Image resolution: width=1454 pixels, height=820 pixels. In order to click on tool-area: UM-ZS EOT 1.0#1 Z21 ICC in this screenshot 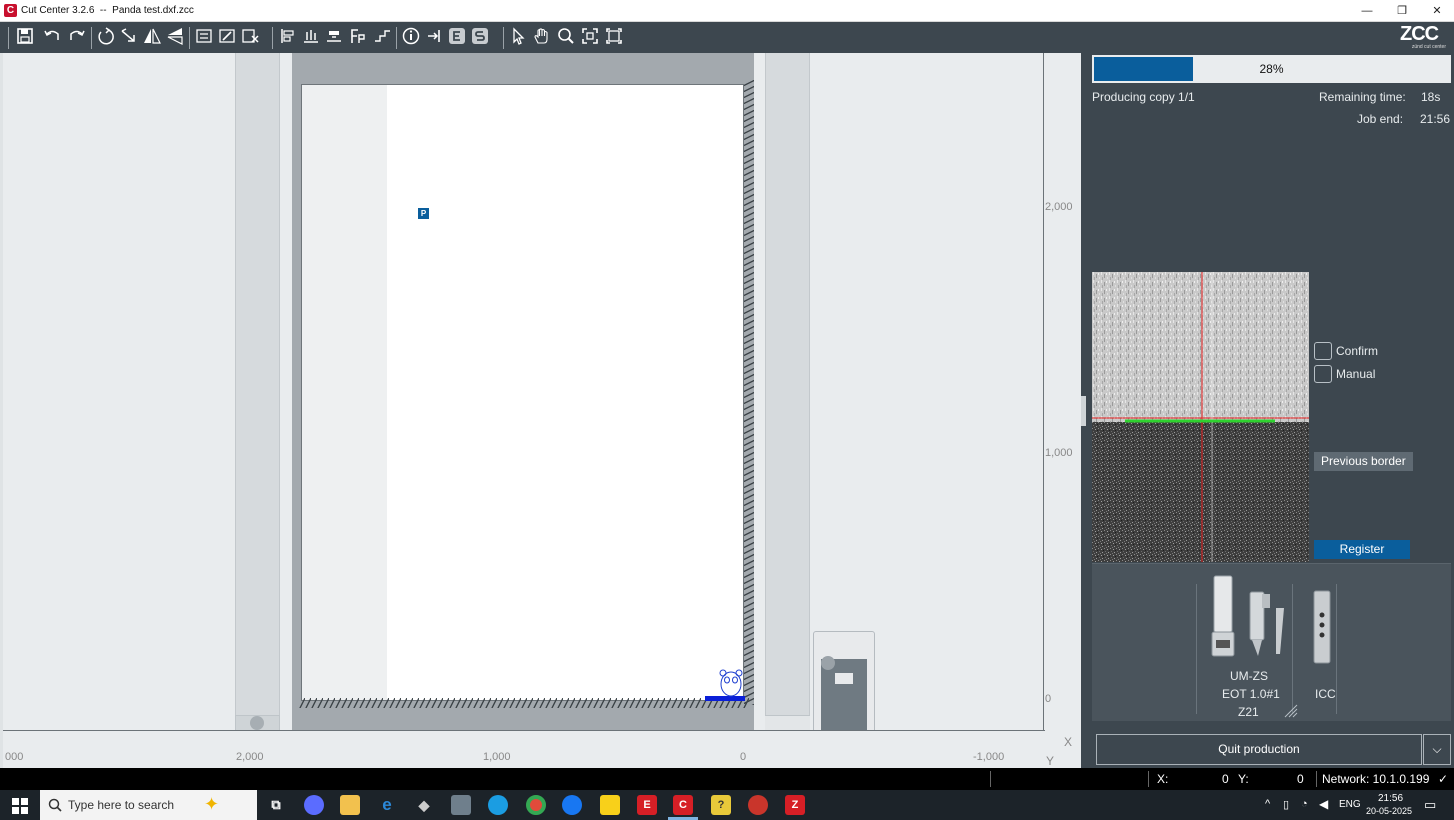, I will do `click(1271, 642)`.